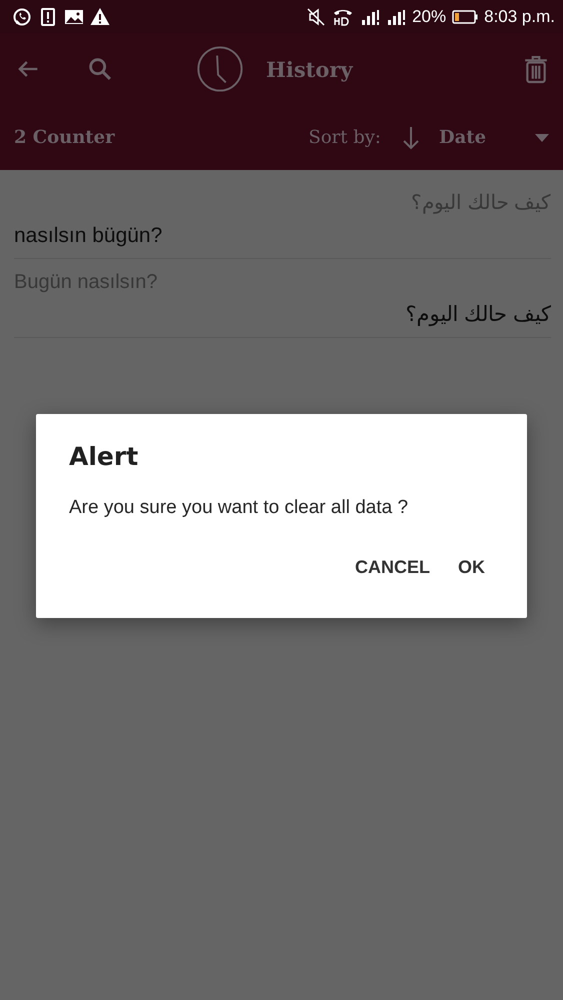 The height and width of the screenshot is (1000, 563). What do you see at coordinates (100, 16) in the screenshot?
I see `warning-icon` at bounding box center [100, 16].